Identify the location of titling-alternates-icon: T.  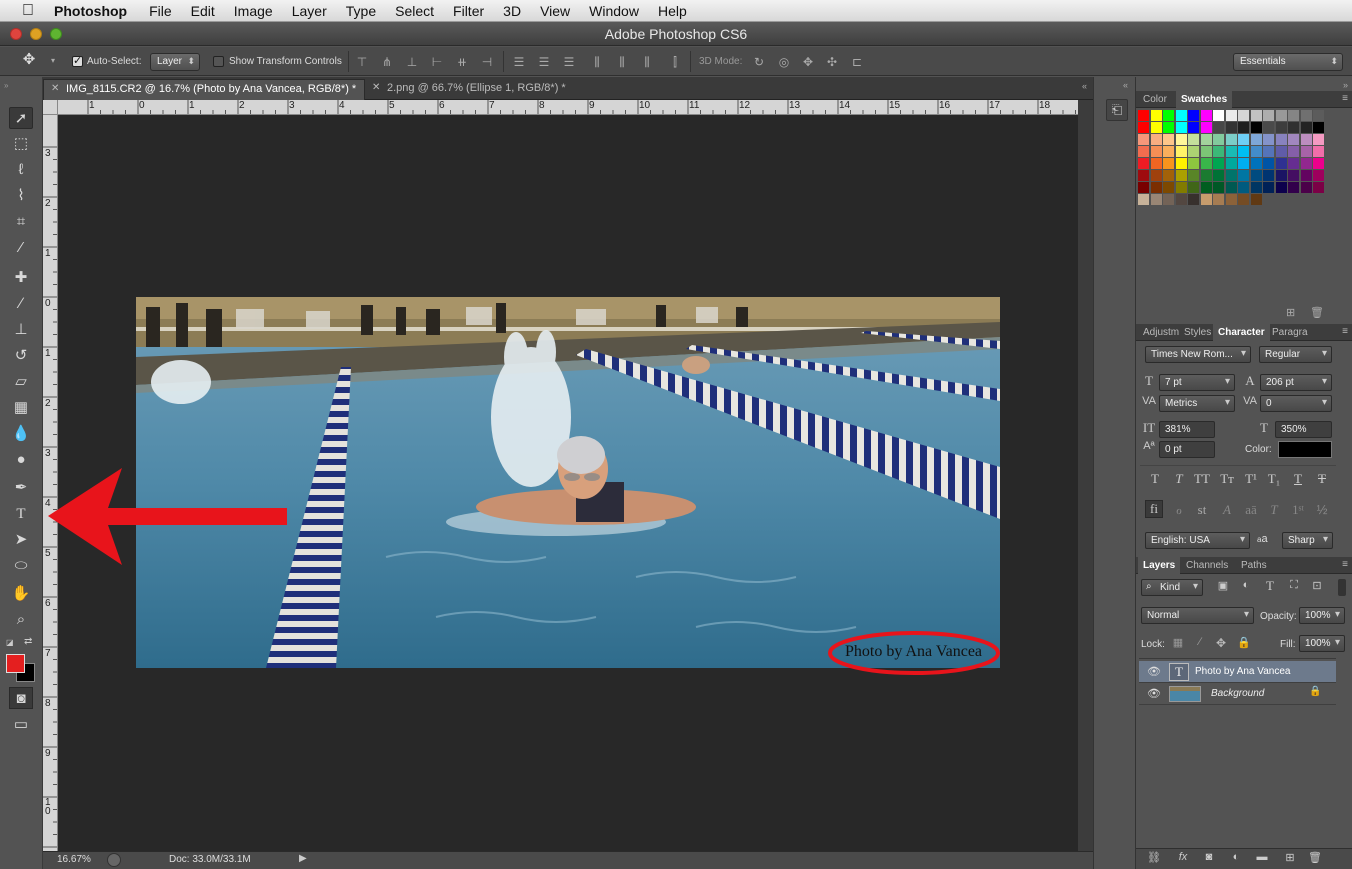
(1274, 510).